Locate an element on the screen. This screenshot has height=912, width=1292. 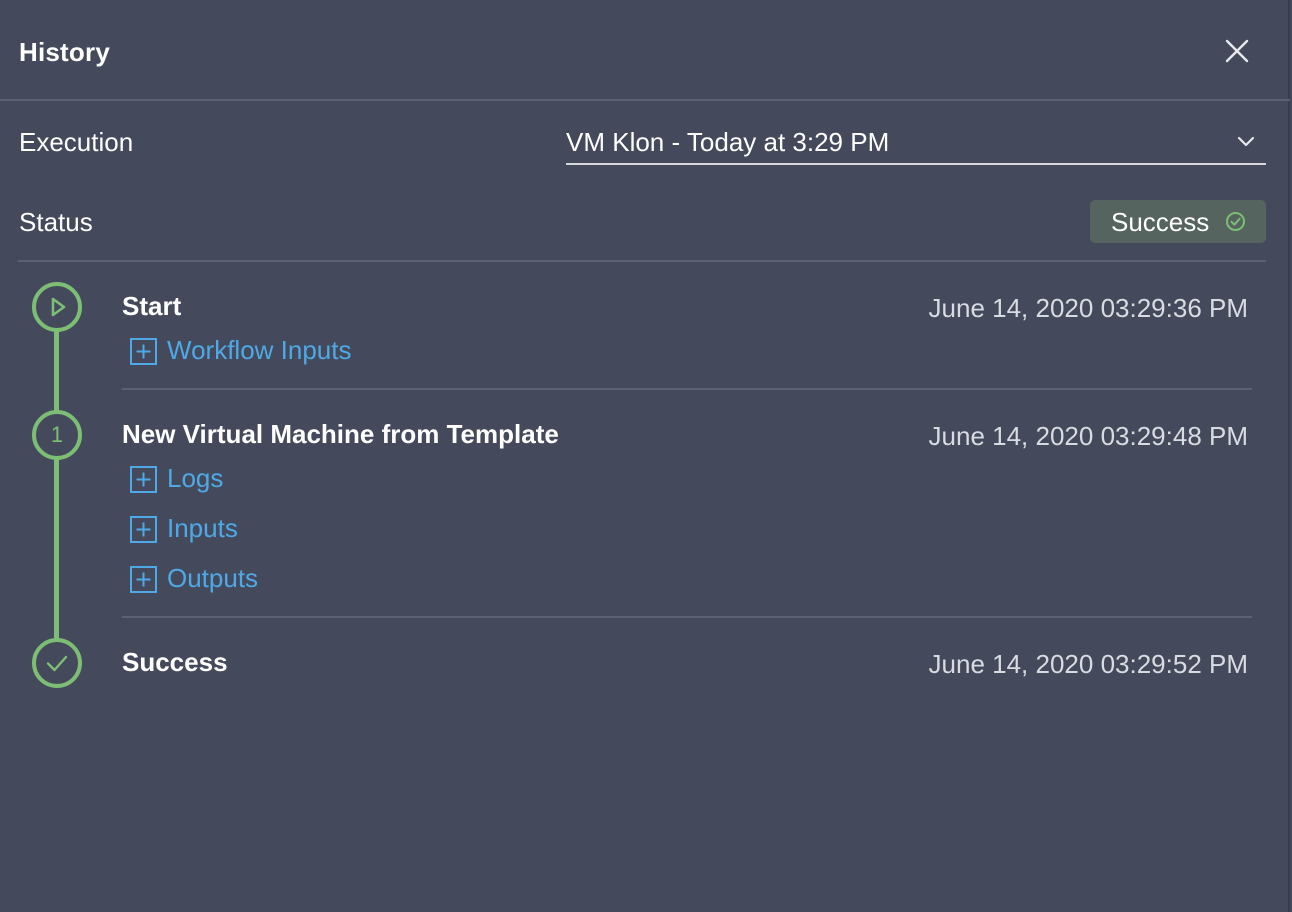
play-icon is located at coordinates (58, 307).